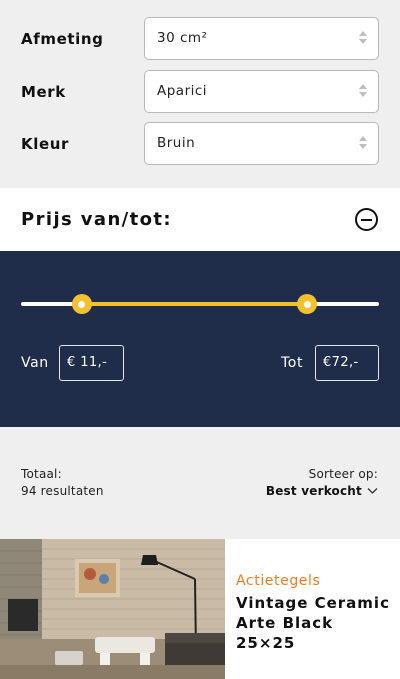 The width and height of the screenshot is (400, 679). What do you see at coordinates (62, 491) in the screenshot?
I see `results-count: 94 resultaten` at bounding box center [62, 491].